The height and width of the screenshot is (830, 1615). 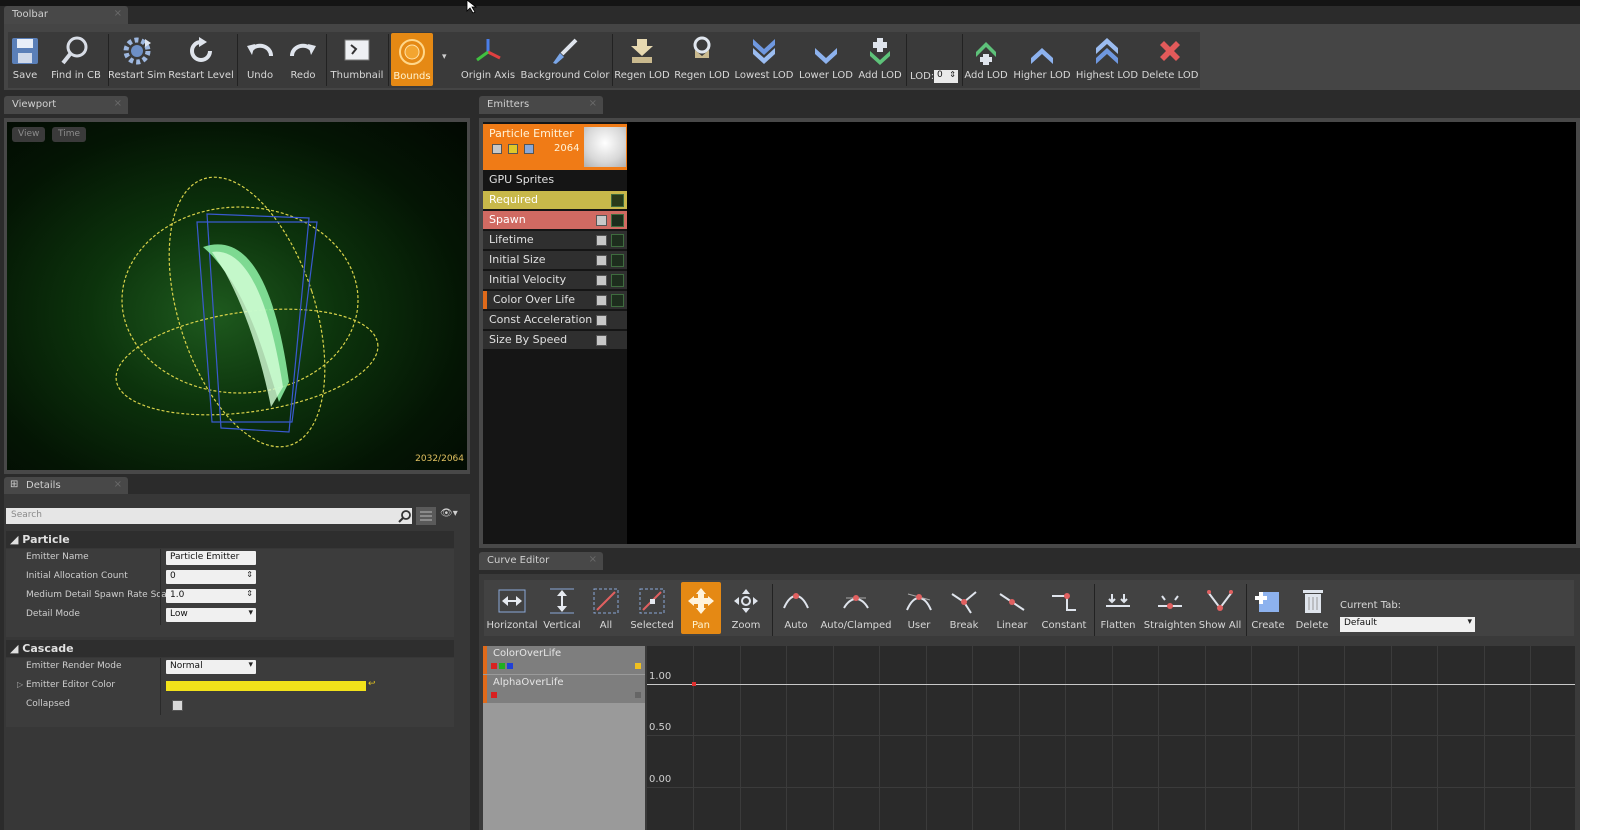 I want to click on emitter-name-field: Particle Emitter, so click(x=211, y=558).